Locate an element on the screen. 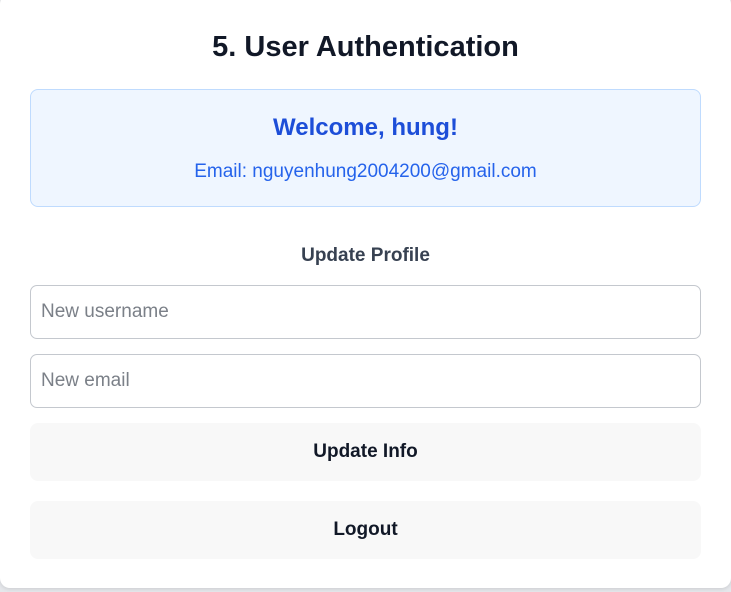 The width and height of the screenshot is (731, 592). logout-button: Logout is located at coordinates (365, 530).